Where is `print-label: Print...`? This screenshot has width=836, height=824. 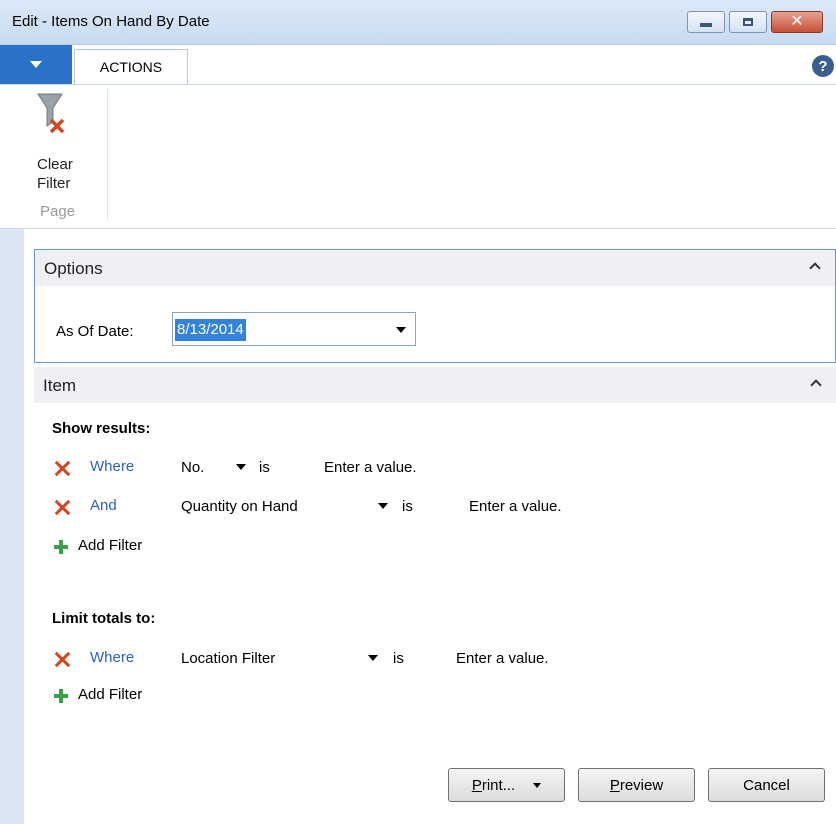
print-label: Print... is located at coordinates (493, 785).